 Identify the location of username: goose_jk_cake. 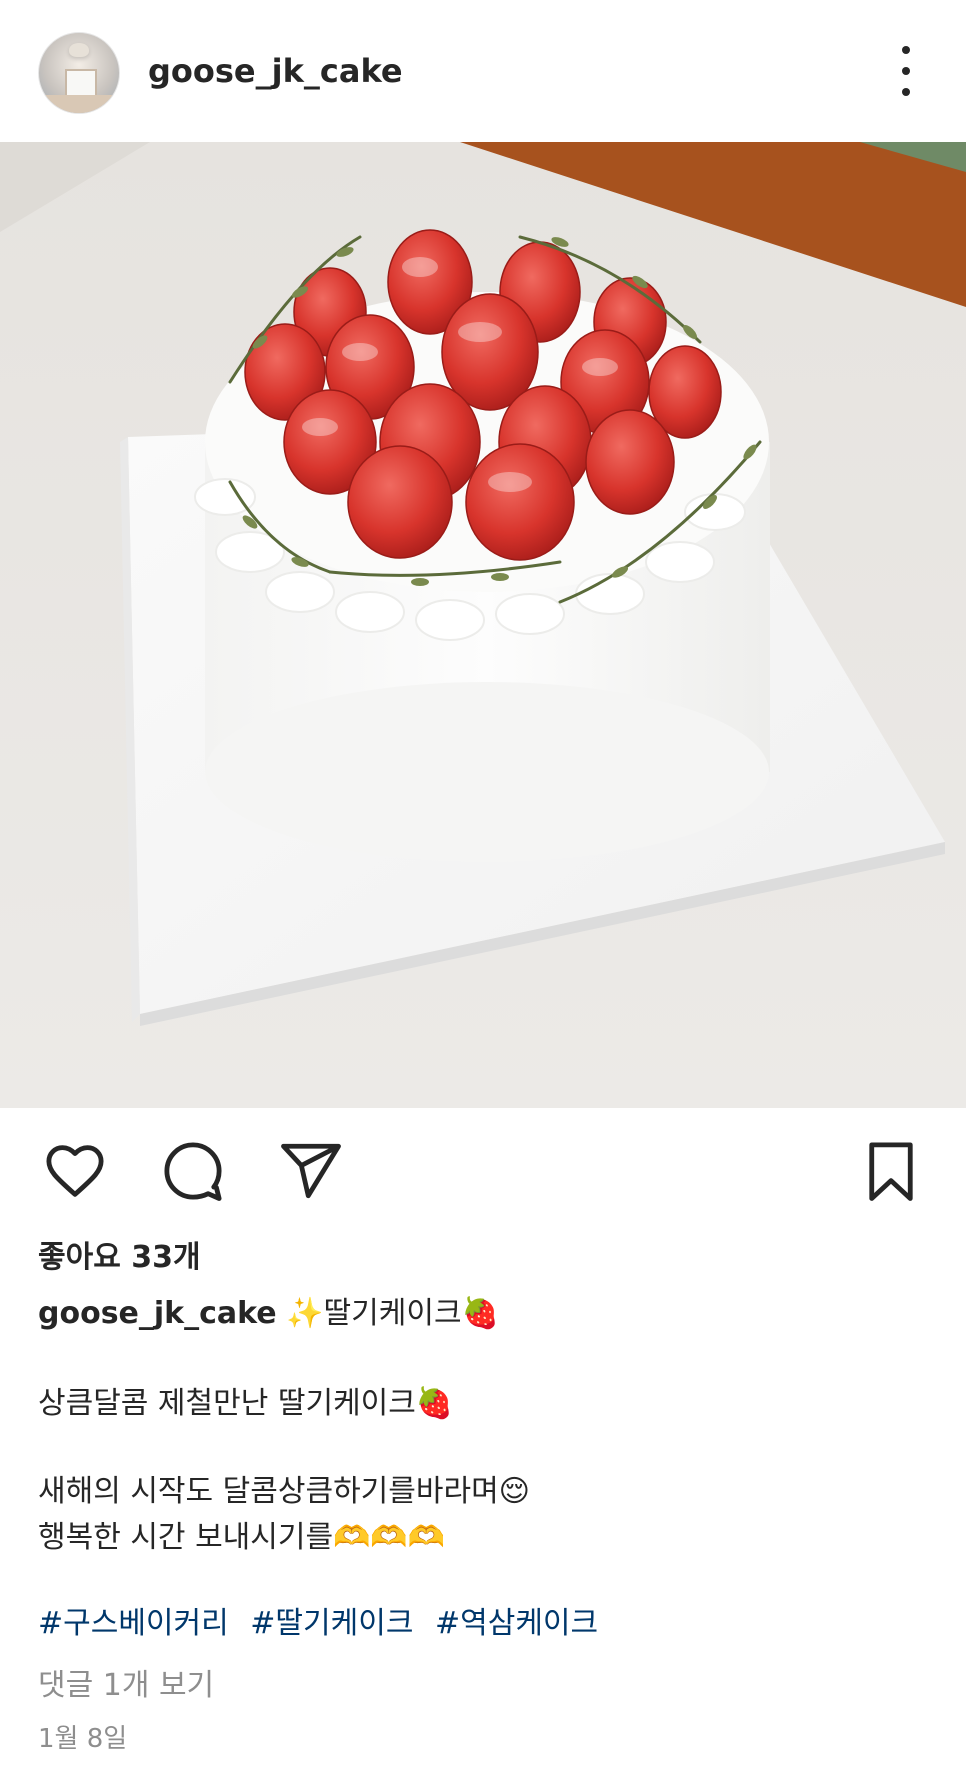
(275, 71).